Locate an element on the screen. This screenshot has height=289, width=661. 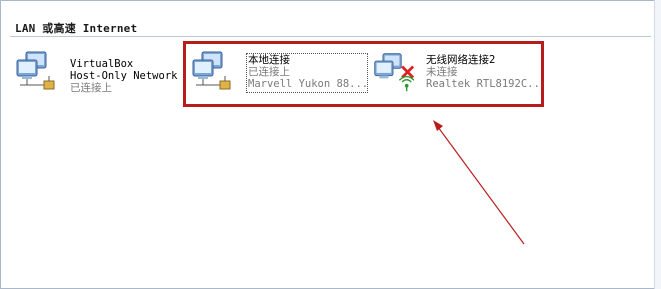
annotation-arrow is located at coordinates (479, 182).